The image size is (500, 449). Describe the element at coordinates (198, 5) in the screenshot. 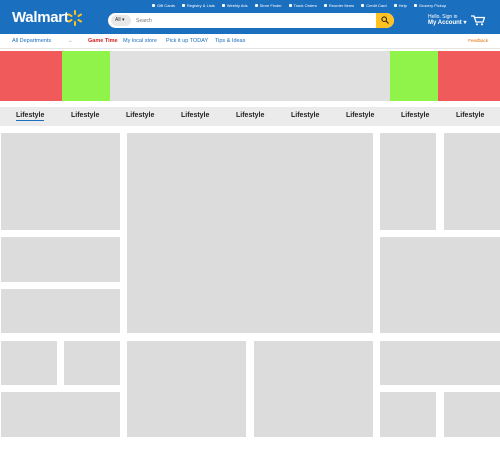

I see `util-registry: Registry & Lists` at that location.